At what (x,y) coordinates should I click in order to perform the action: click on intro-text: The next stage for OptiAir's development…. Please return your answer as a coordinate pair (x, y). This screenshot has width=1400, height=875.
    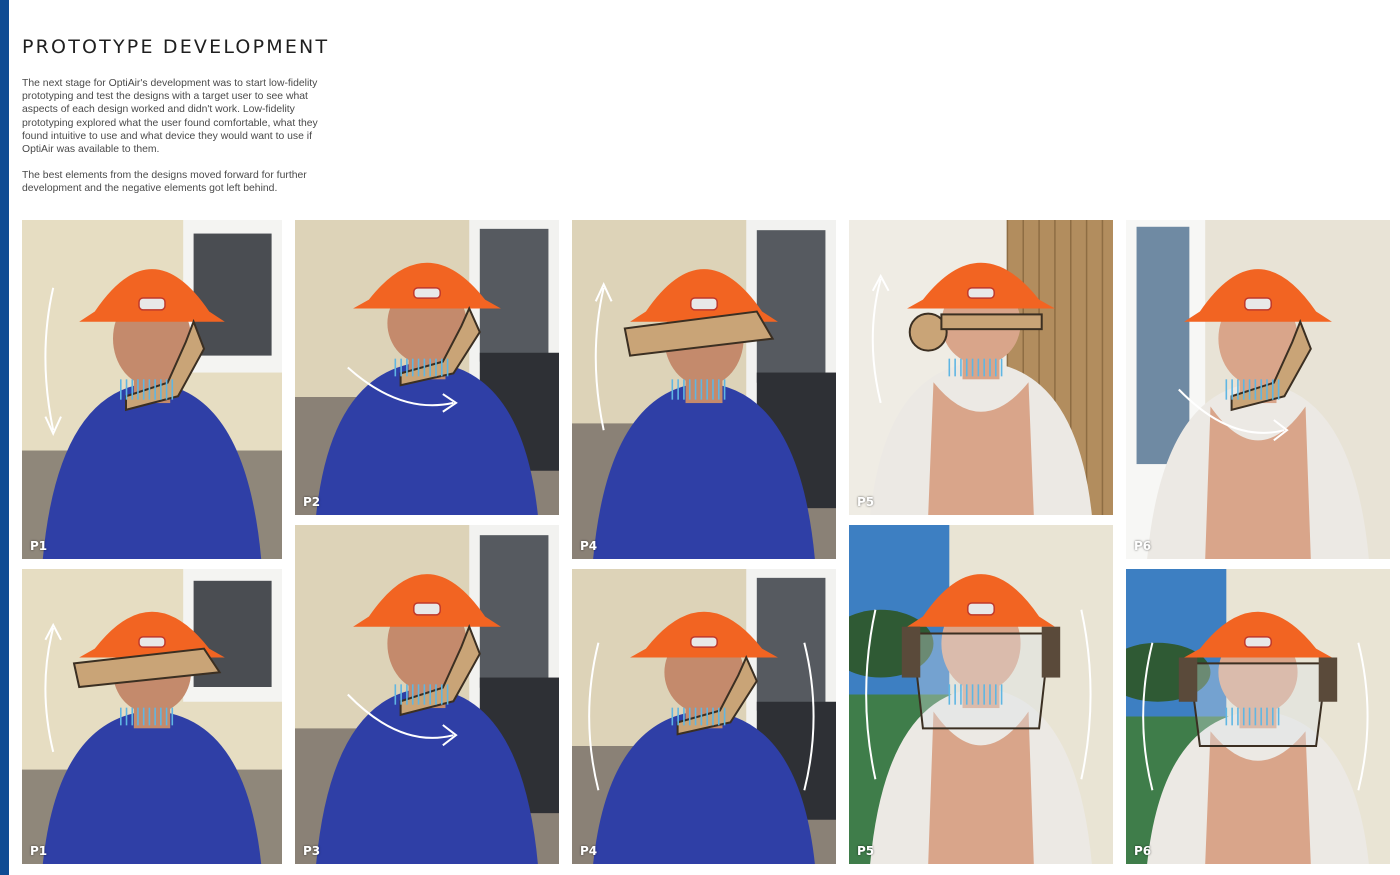
    Looking at the image, I should click on (172, 143).